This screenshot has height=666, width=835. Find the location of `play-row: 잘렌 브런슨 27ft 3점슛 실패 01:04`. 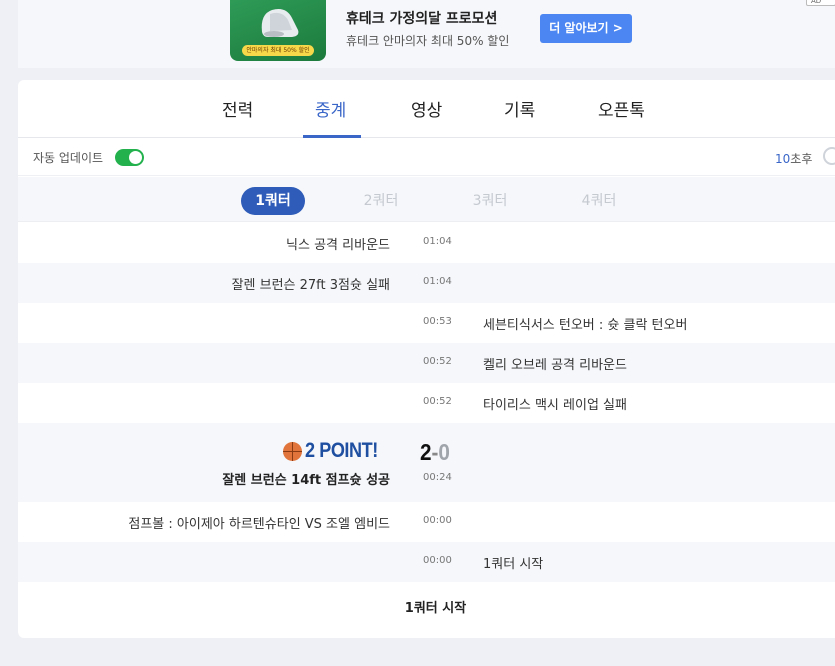

play-row: 잘렌 브런슨 27ft 3점슛 실패 01:04 is located at coordinates (426, 283).